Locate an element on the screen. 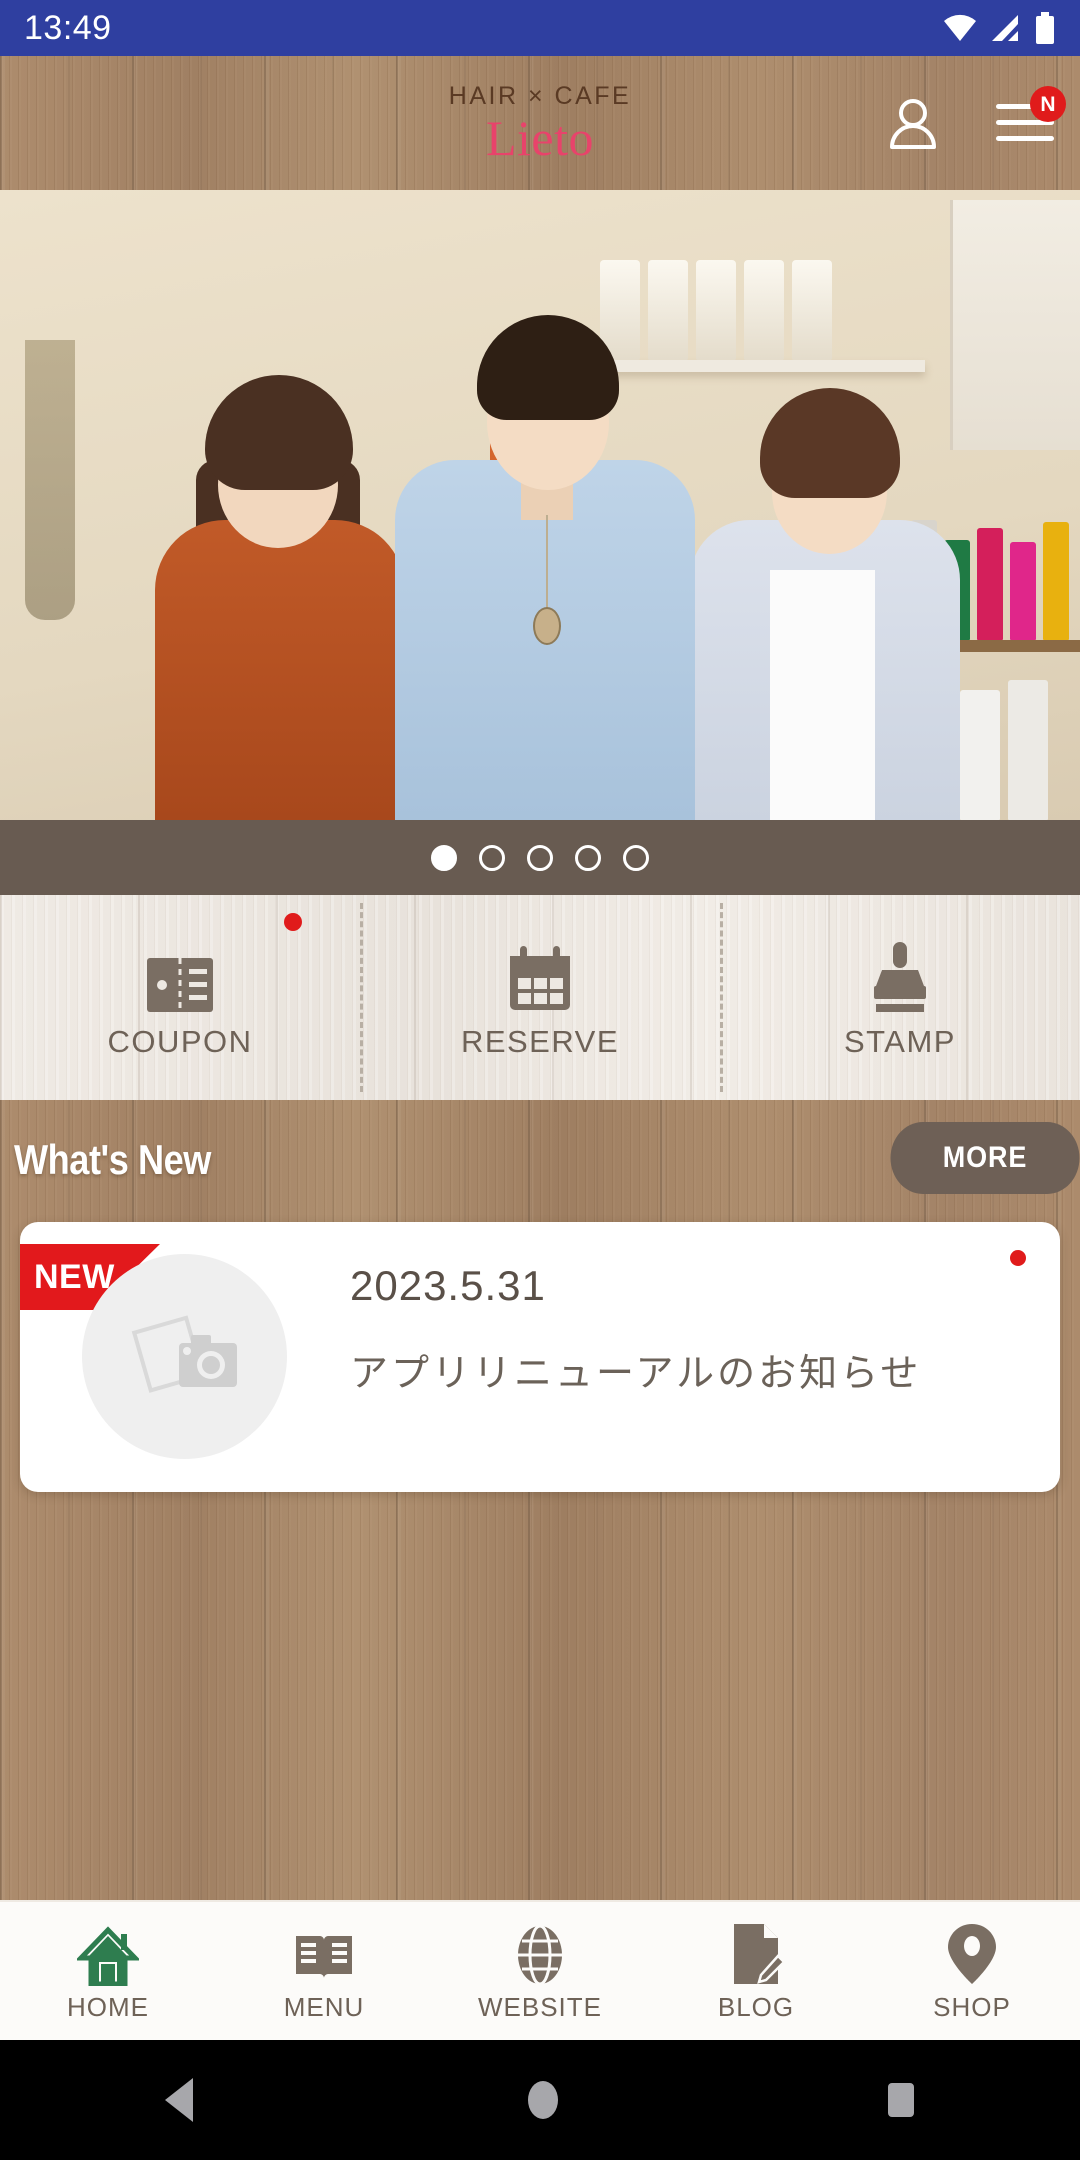  nav-label: MENU is located at coordinates (324, 2006).